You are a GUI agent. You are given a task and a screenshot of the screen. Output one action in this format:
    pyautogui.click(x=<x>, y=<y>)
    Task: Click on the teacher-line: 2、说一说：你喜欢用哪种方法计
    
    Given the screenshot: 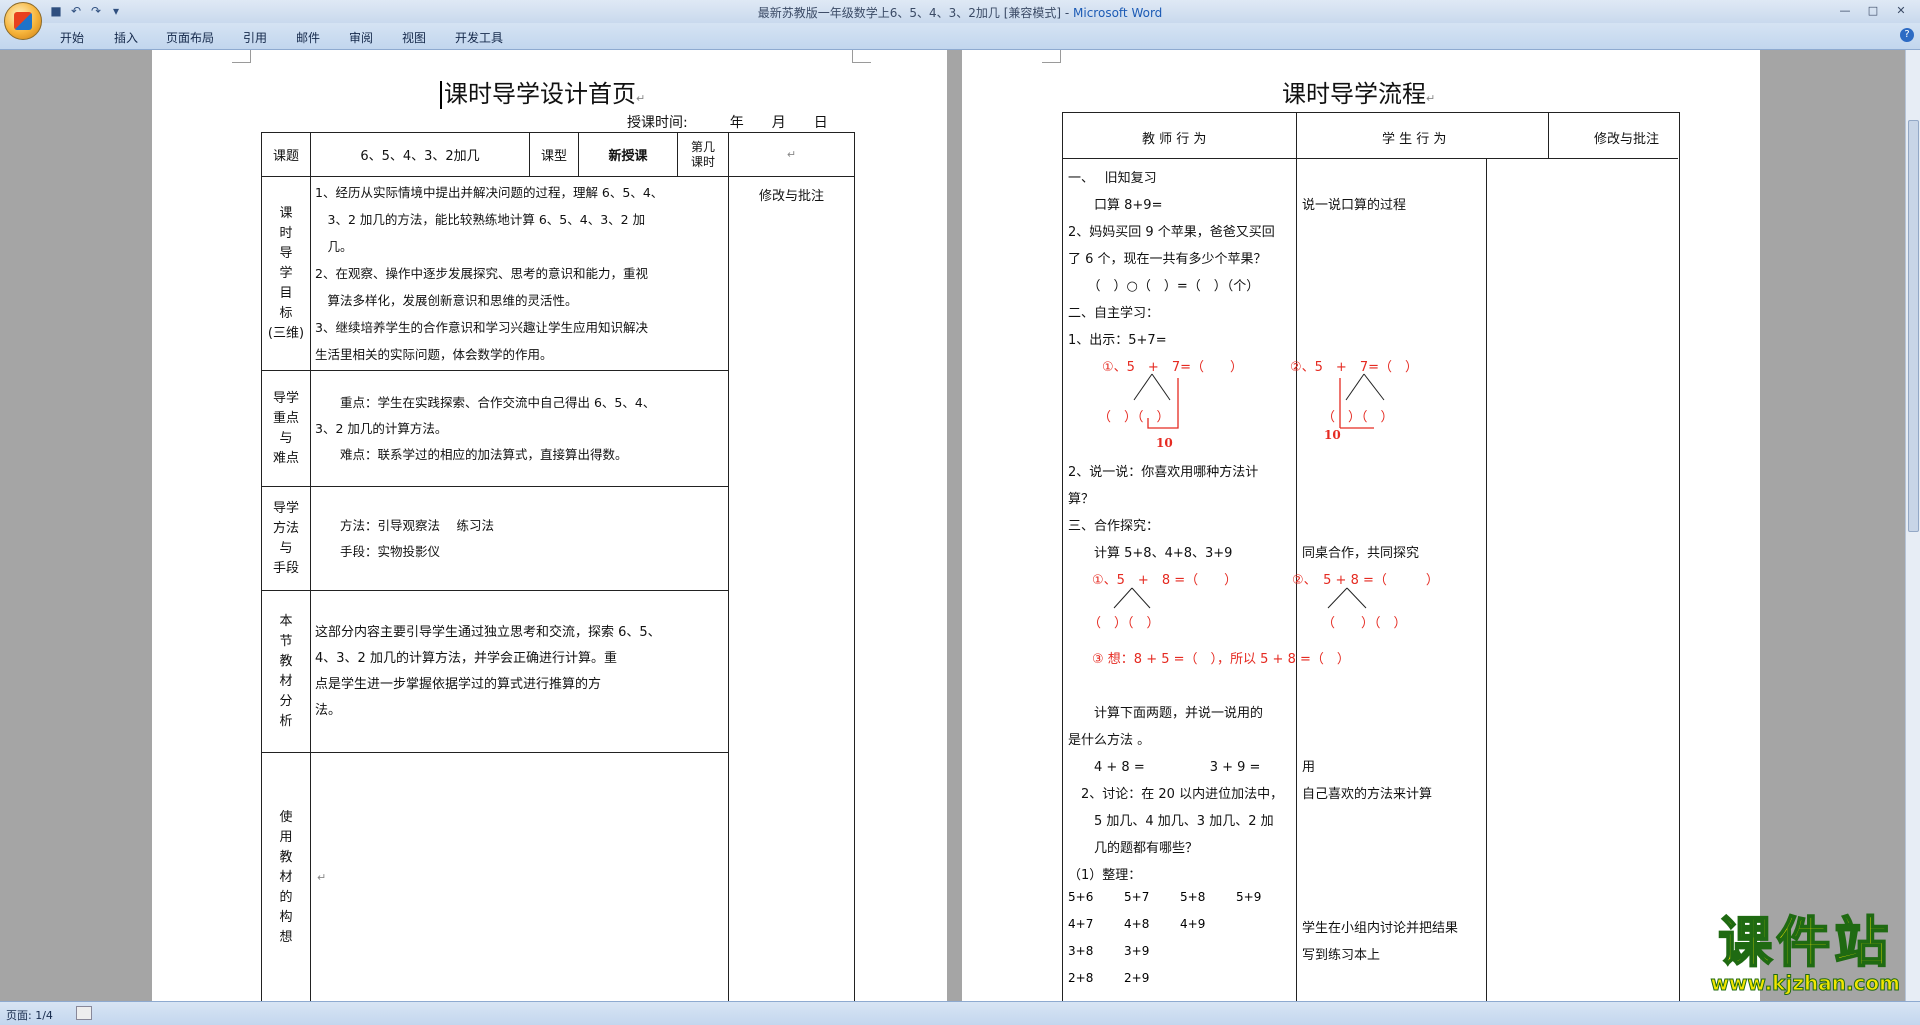 What is the action you would take?
    pyautogui.click(x=1163, y=472)
    